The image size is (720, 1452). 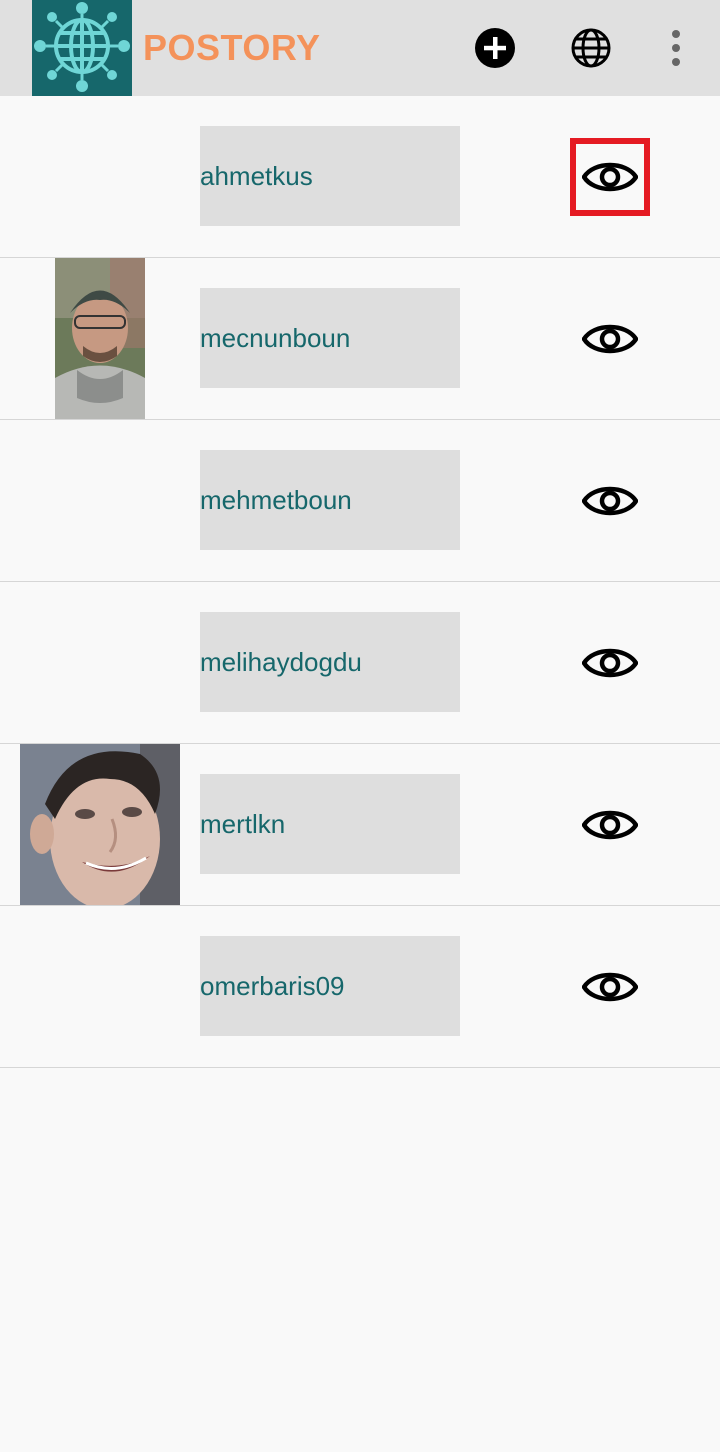 I want to click on username-label: mecnunboun, so click(x=330, y=338).